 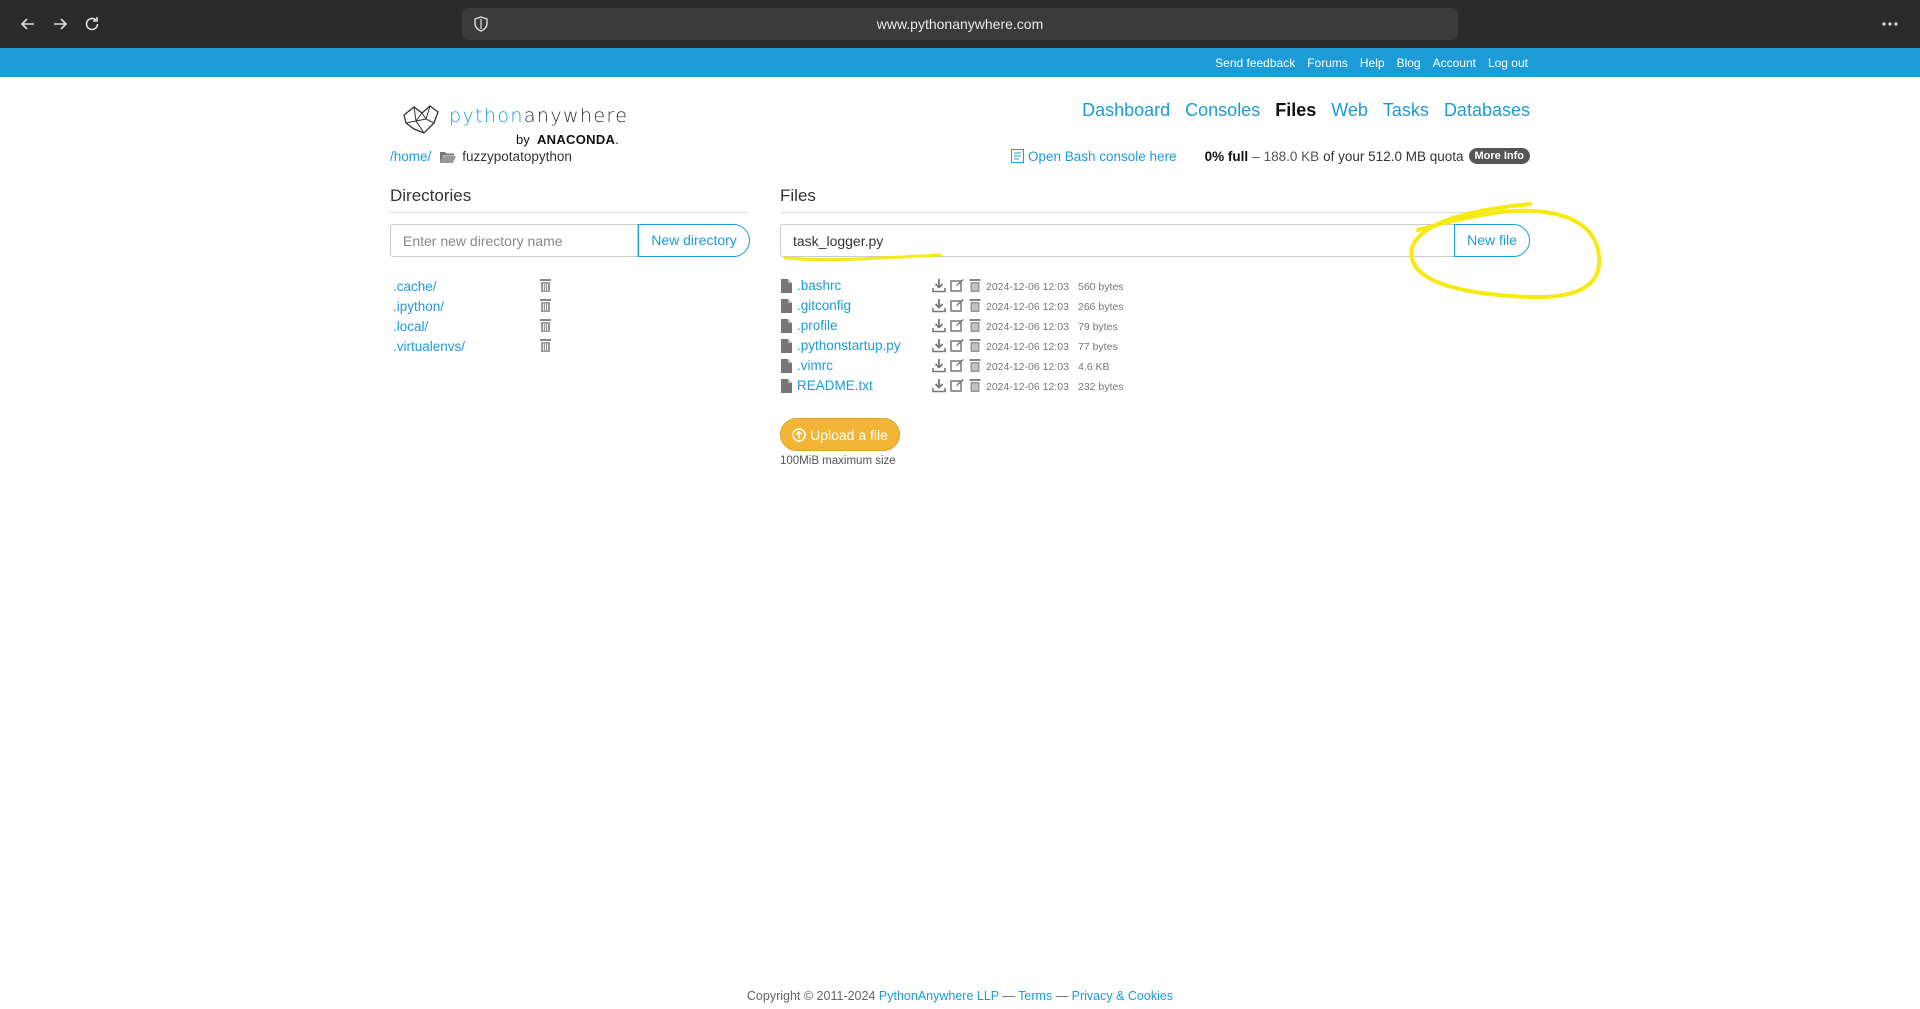 I want to click on more-menu-icon, so click(x=1890, y=24).